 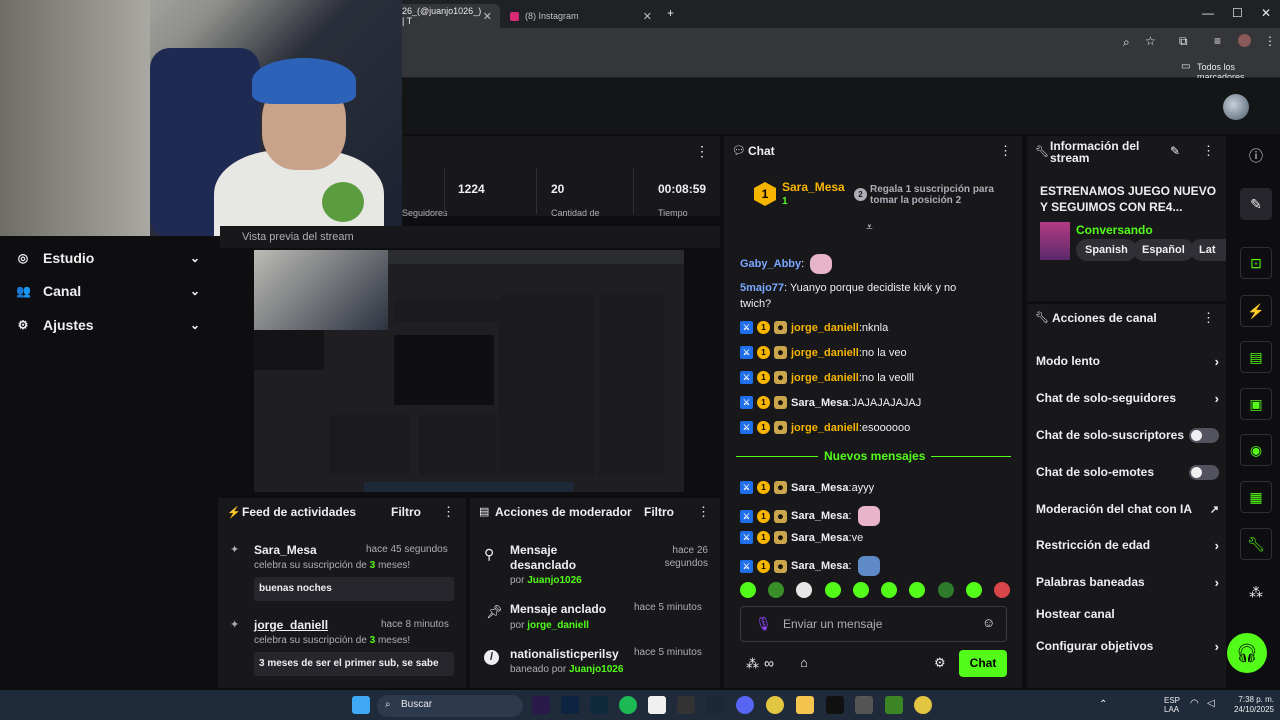 What do you see at coordinates (1256, 204) in the screenshot?
I see `pencil-icon: ✎` at bounding box center [1256, 204].